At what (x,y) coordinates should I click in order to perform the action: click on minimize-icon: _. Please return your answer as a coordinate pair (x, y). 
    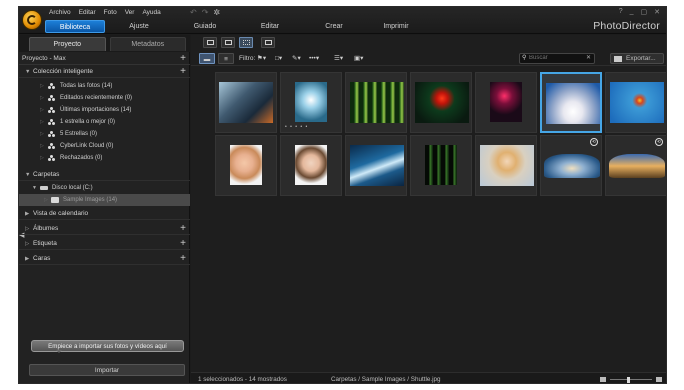
    Looking at the image, I should click on (632, 12).